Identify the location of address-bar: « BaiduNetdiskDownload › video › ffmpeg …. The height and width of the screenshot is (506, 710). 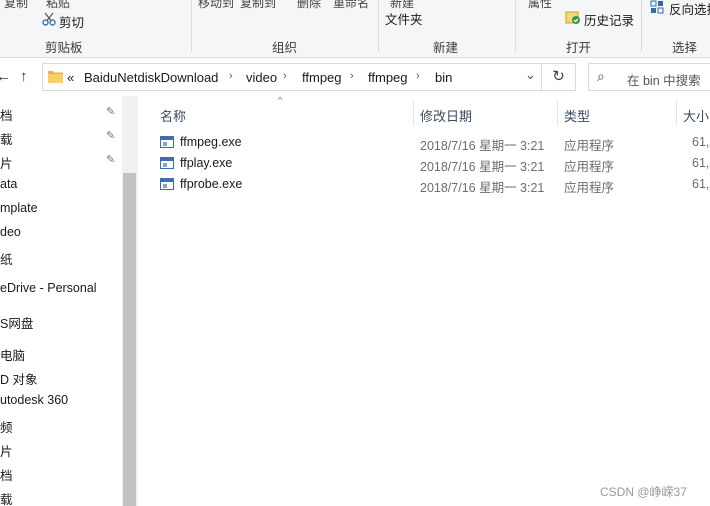
(292, 77).